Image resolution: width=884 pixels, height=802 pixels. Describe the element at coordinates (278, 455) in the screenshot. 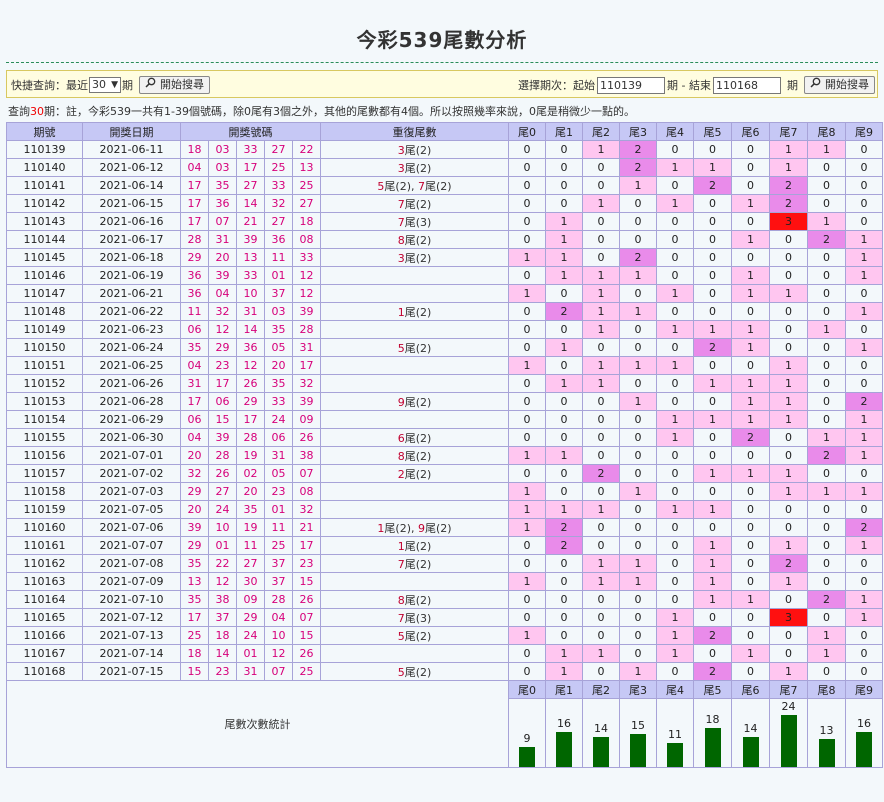

I see `draw-number: 31` at that location.